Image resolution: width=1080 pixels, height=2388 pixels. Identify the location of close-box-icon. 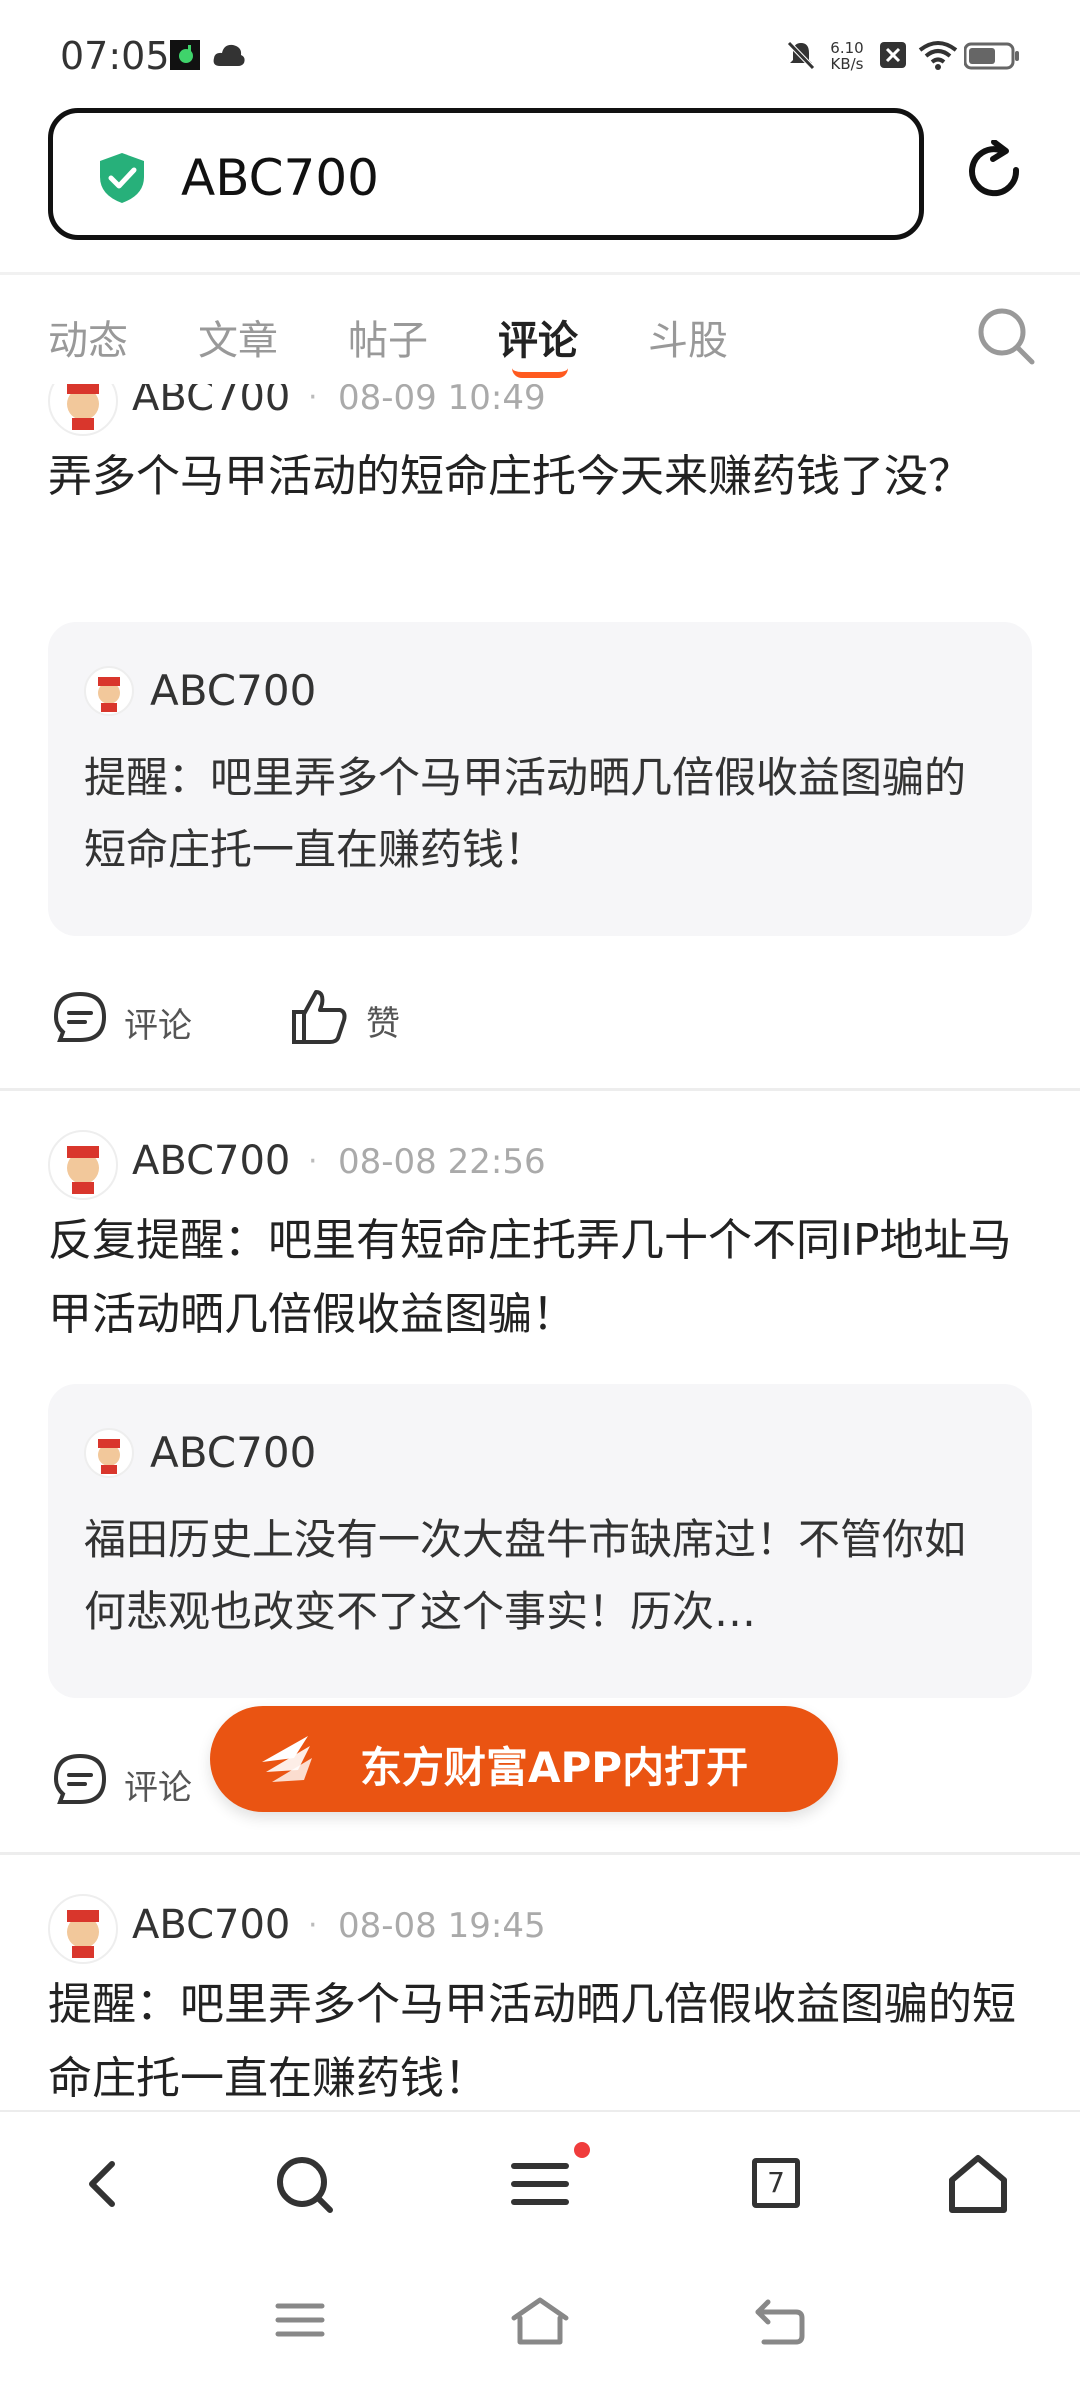
(893, 57).